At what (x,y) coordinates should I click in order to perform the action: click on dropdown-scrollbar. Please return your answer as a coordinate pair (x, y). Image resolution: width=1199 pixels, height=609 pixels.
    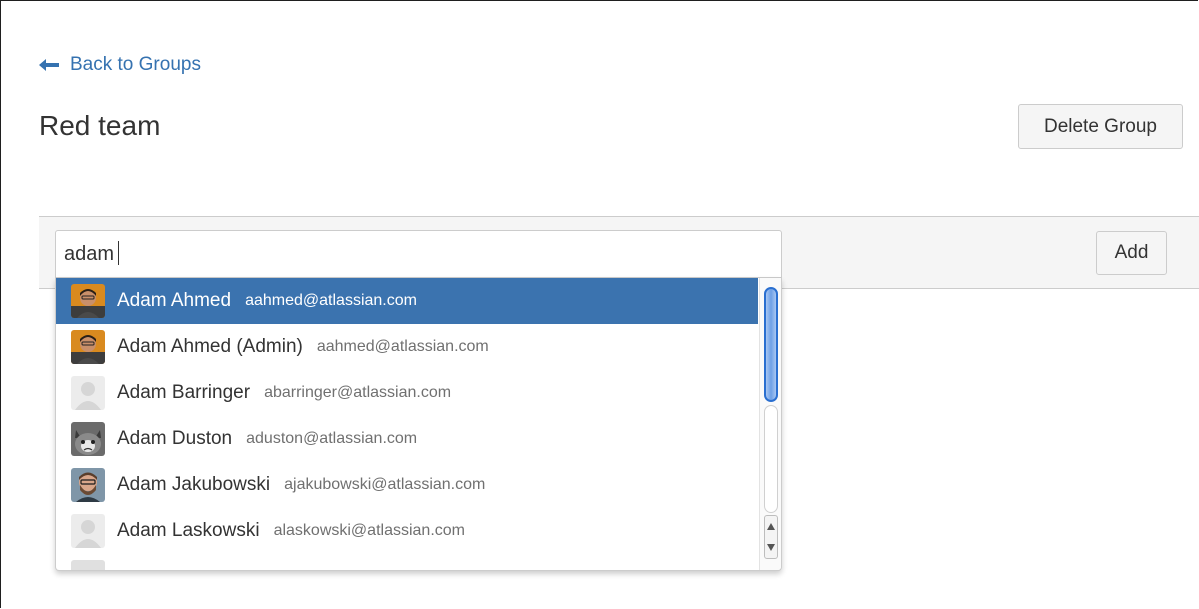
    Looking at the image, I should click on (770, 424).